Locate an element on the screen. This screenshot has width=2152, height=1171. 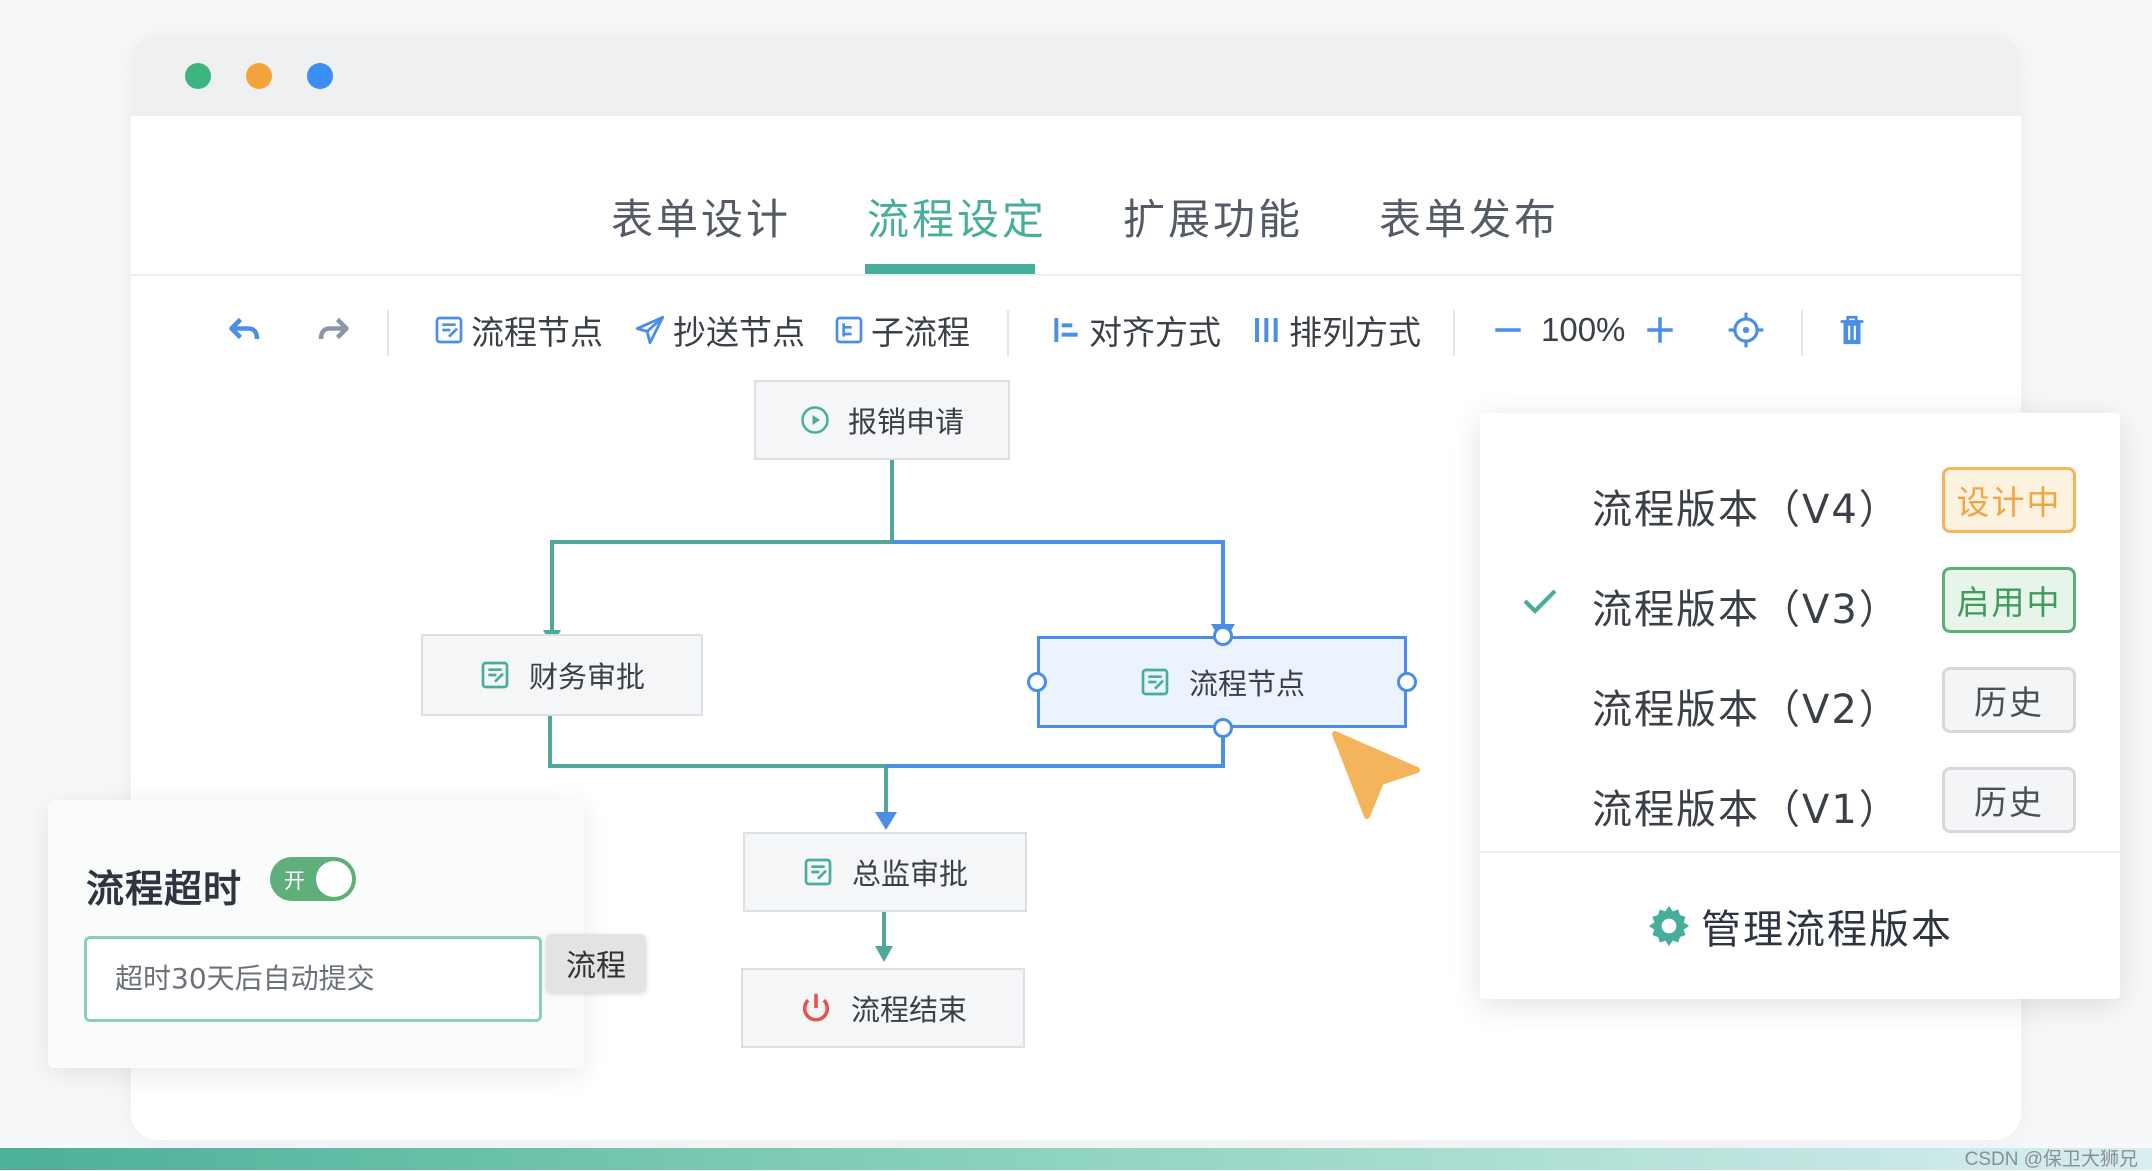
manage-versions-label: 管理流程版本 is located at coordinates (1827, 930).